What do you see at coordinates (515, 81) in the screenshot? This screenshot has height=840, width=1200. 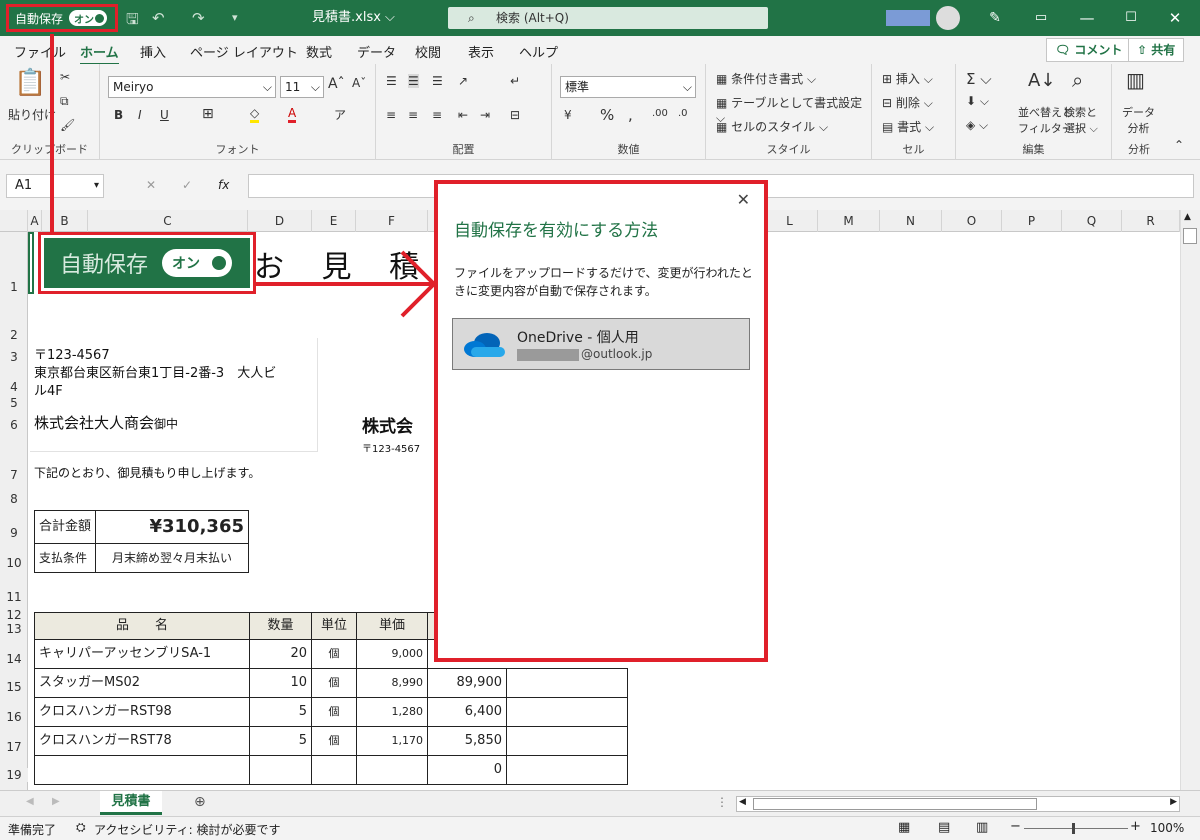 I see `wrap-text-icon: ↵` at bounding box center [515, 81].